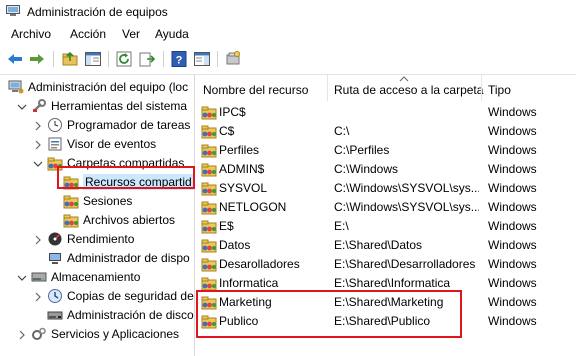 The width and height of the screenshot is (576, 356). What do you see at coordinates (15, 59) in the screenshot?
I see `back-arrow-icon` at bounding box center [15, 59].